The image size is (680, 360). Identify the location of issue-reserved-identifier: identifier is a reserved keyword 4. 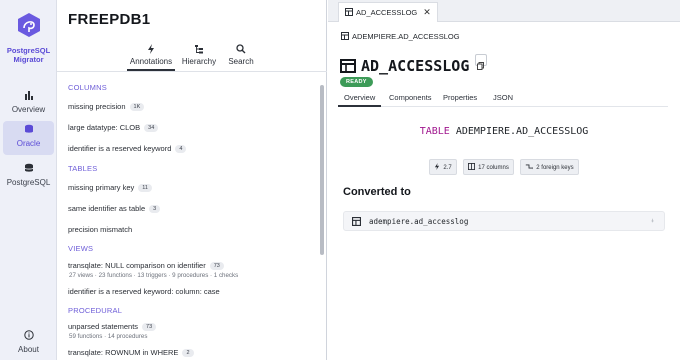
(127, 148).